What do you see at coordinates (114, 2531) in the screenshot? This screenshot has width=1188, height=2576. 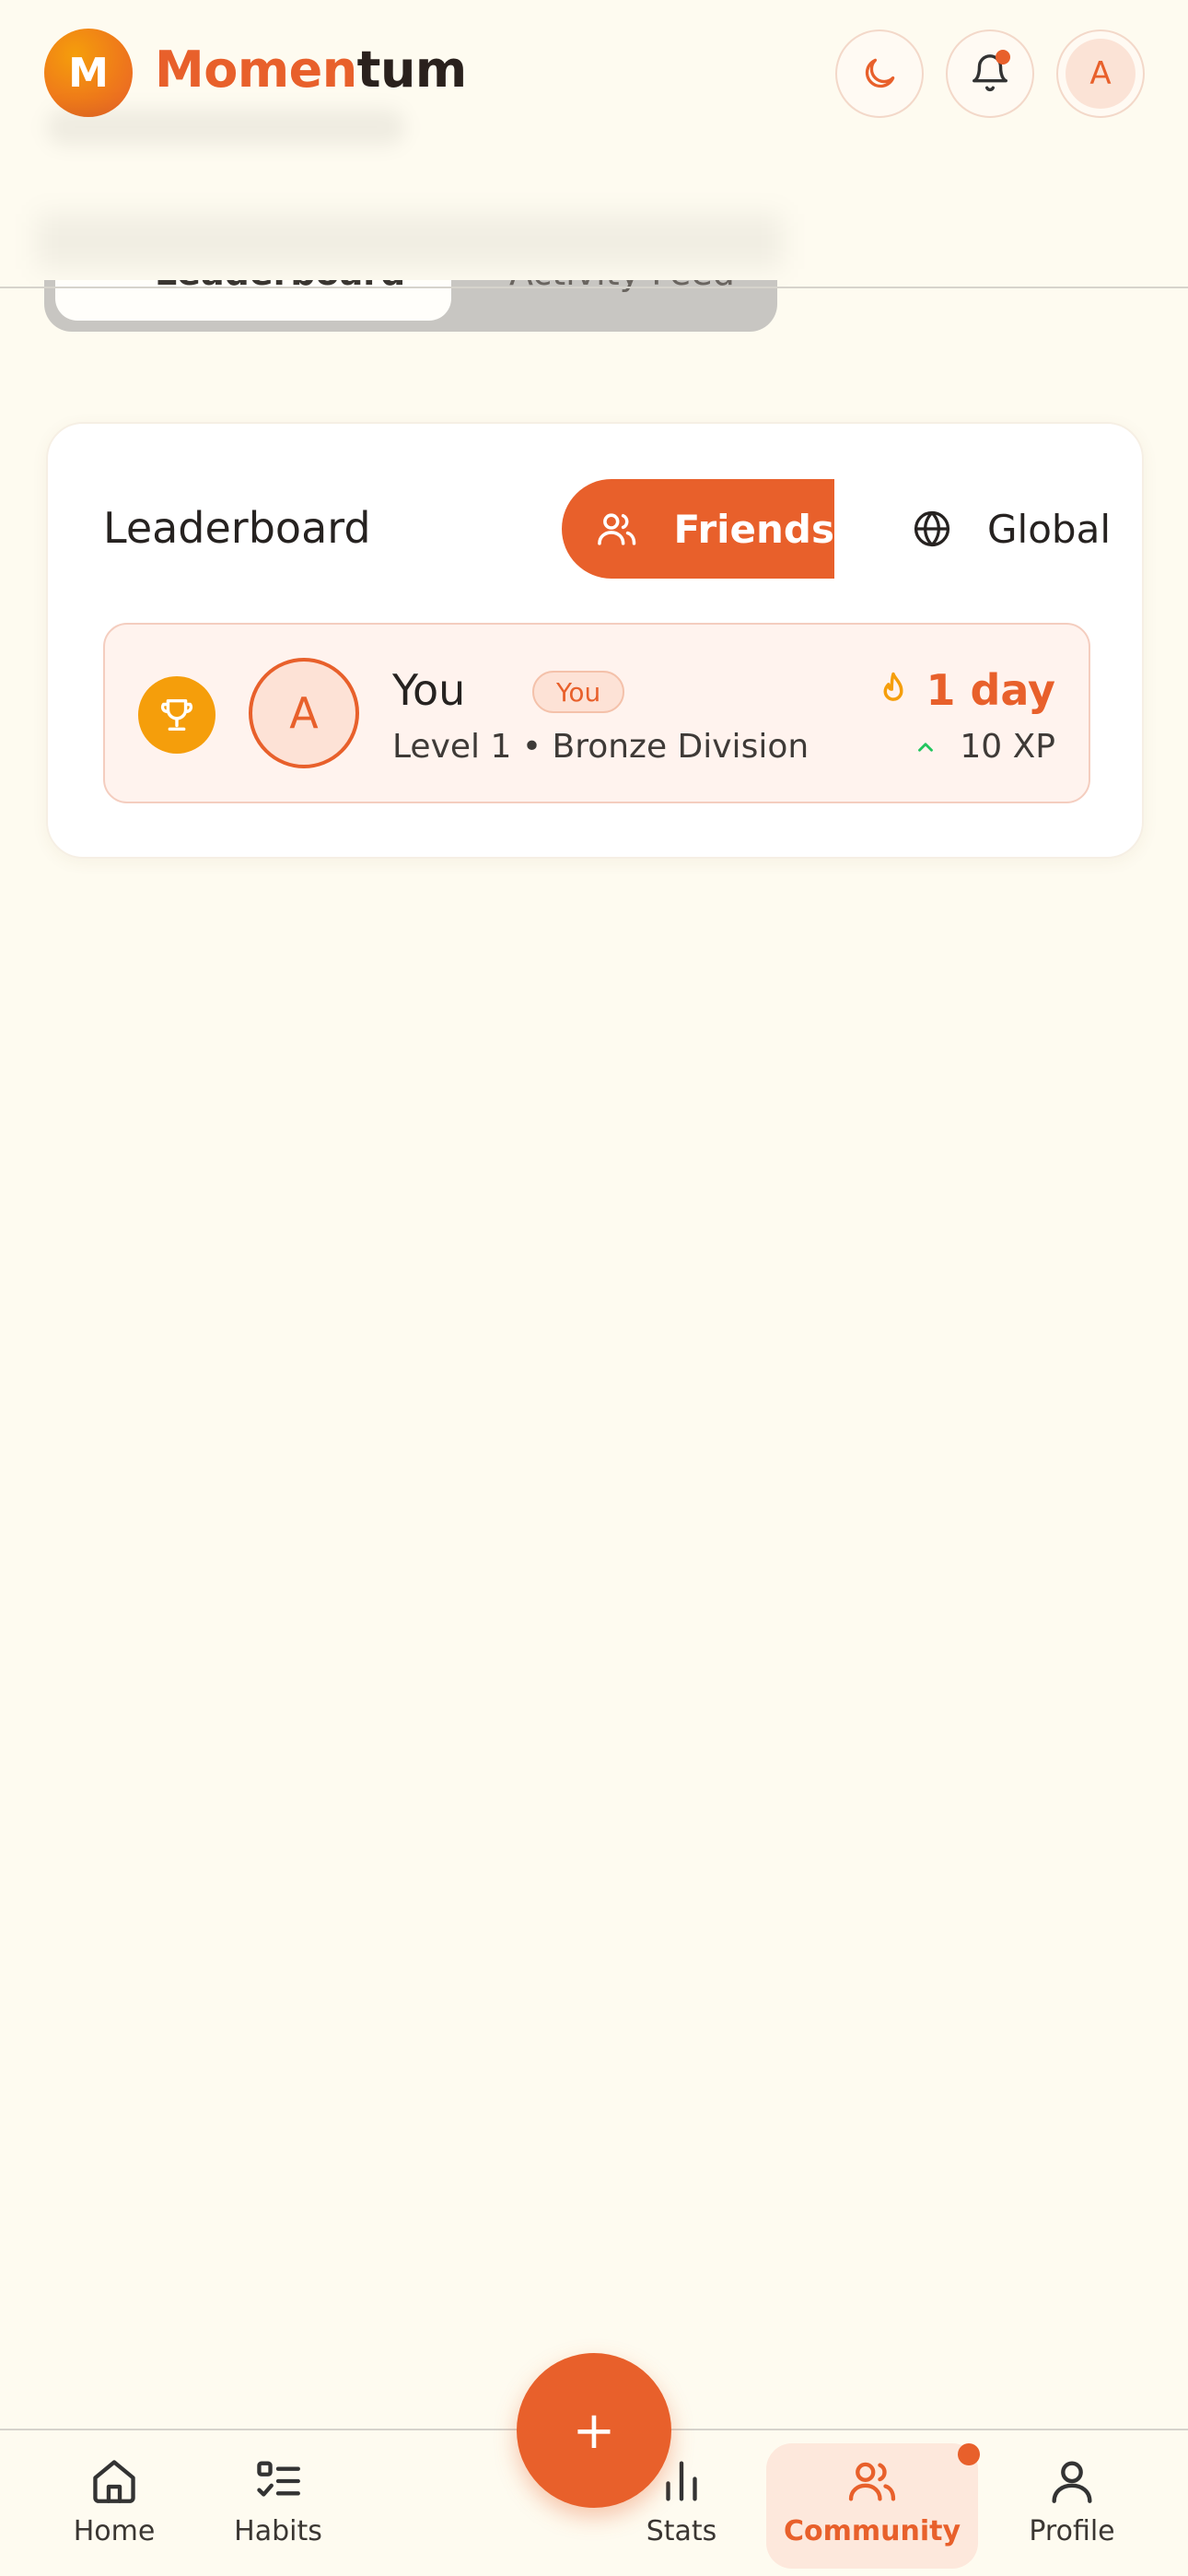 I see `nav-home-label: Home` at bounding box center [114, 2531].